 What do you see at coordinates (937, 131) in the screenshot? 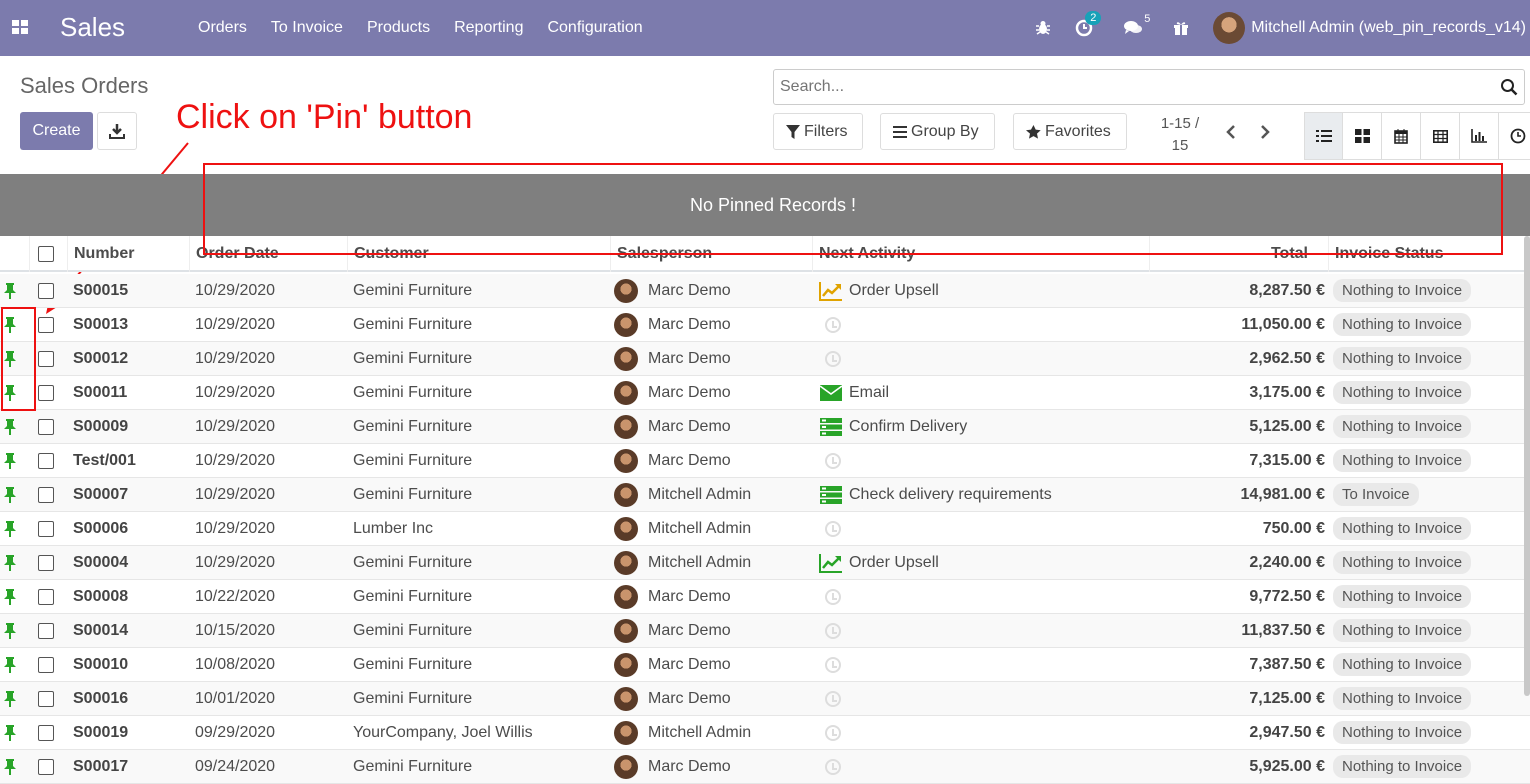
I see `group-by-button: Group By` at bounding box center [937, 131].